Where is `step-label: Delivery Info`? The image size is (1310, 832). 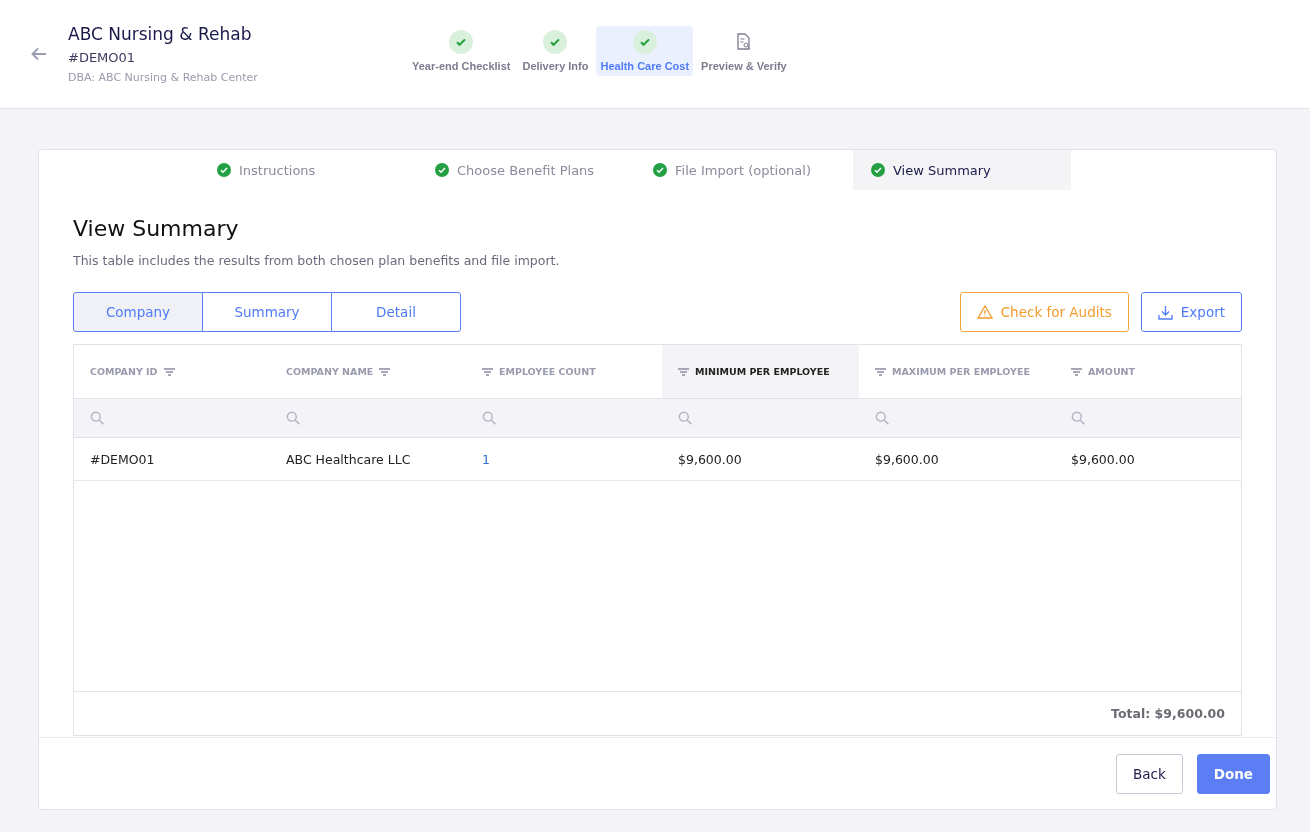 step-label: Delivery Info is located at coordinates (555, 66).